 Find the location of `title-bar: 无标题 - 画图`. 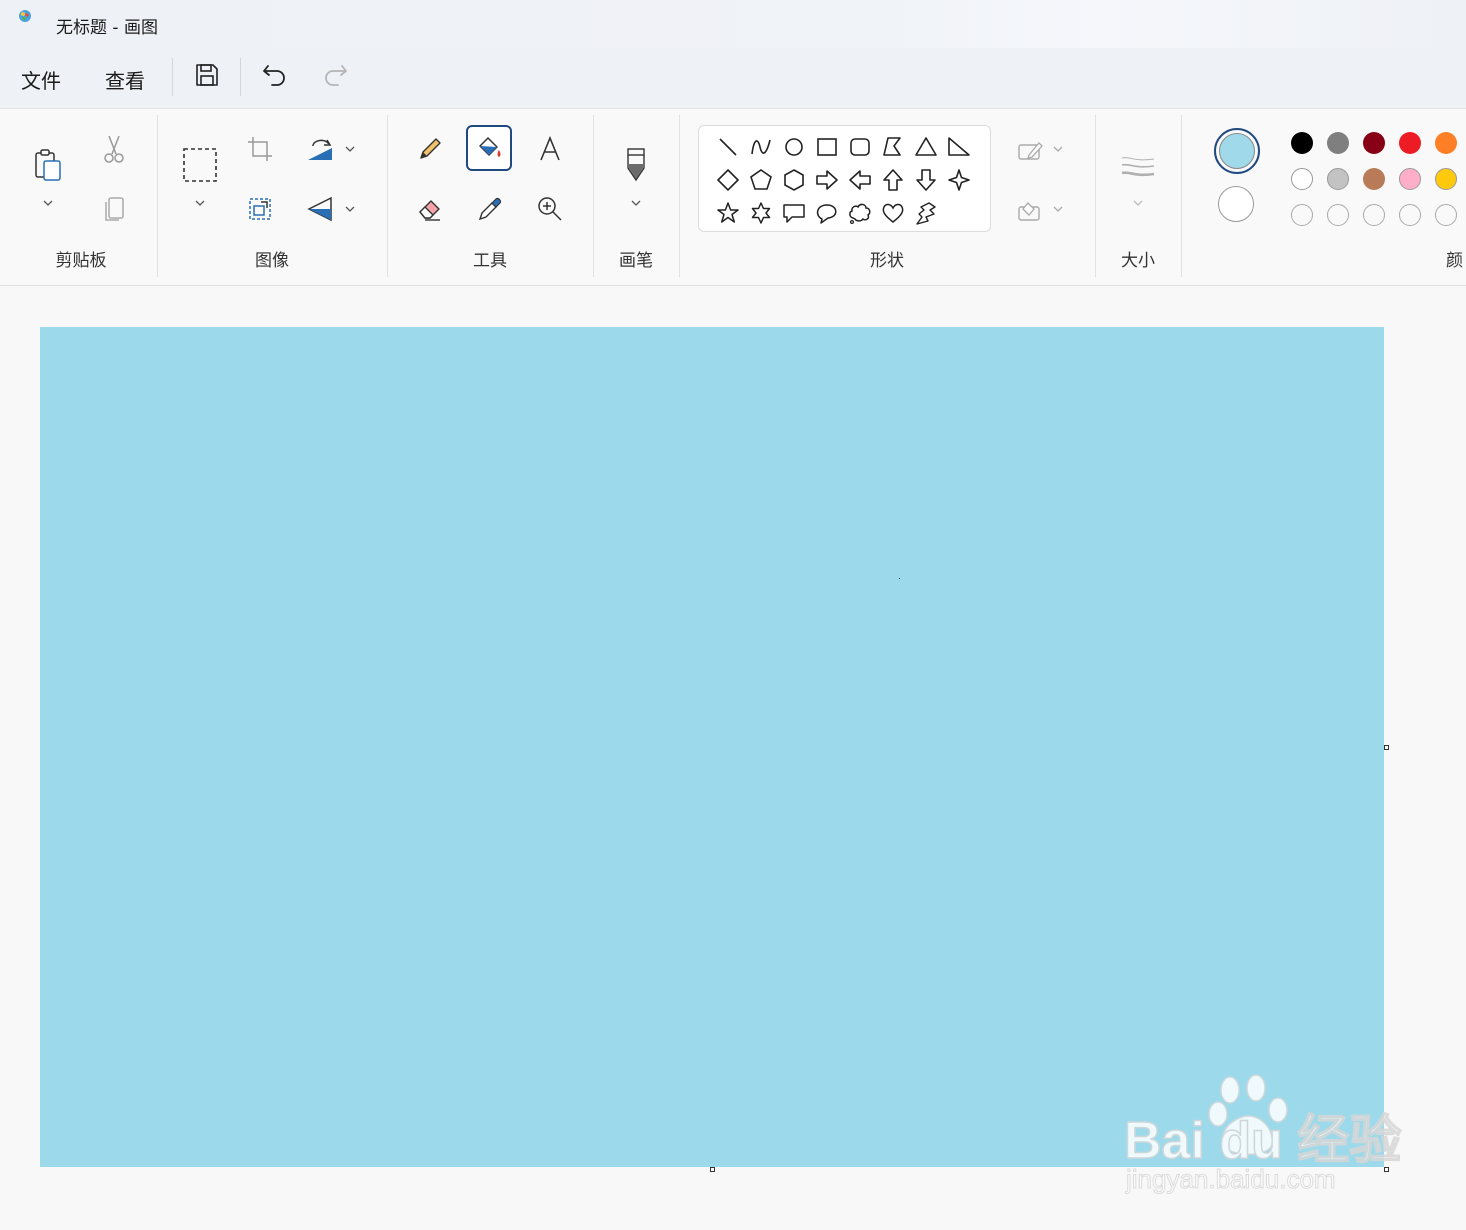

title-bar: 无标题 - 画图 is located at coordinates (733, 24).